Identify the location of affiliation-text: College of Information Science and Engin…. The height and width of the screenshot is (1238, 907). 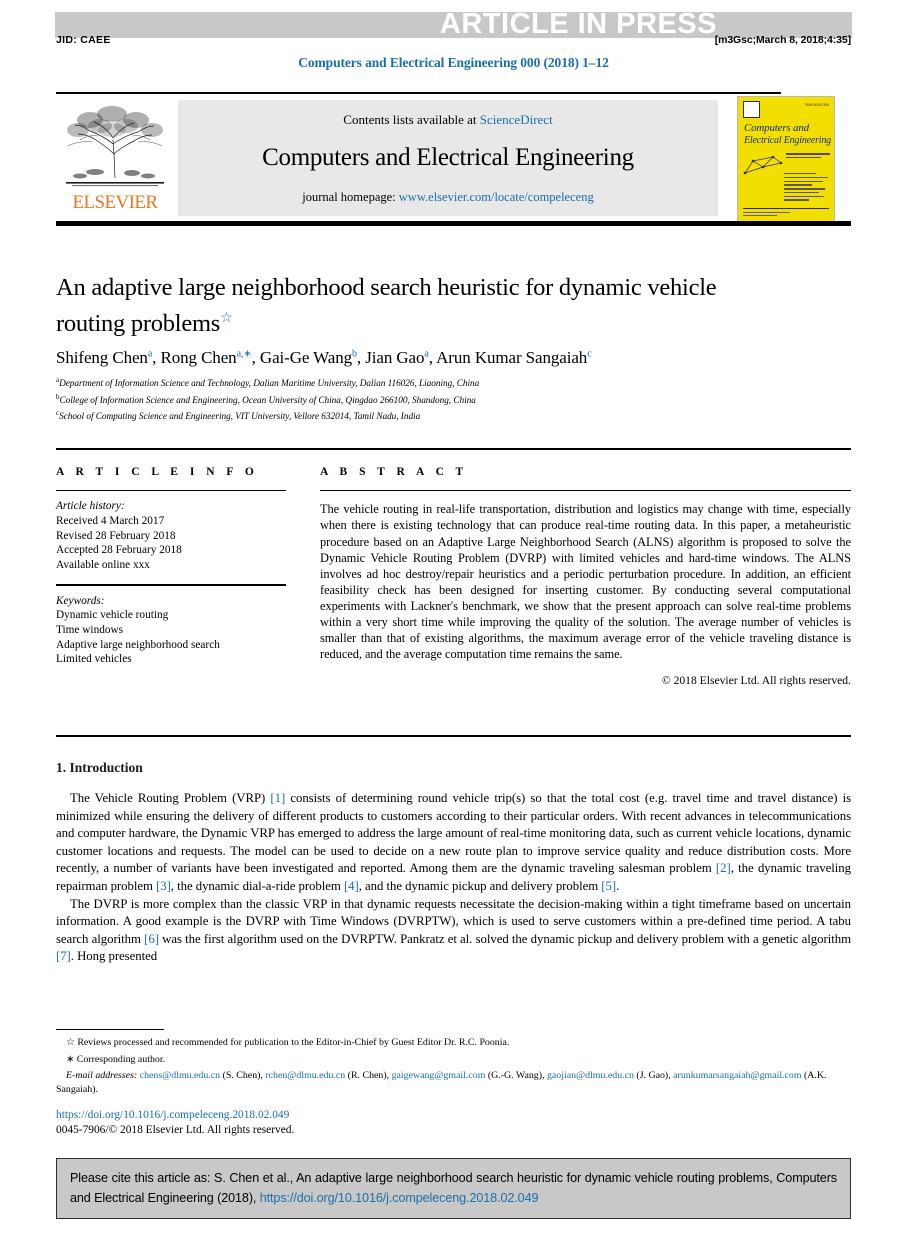
(267, 400).